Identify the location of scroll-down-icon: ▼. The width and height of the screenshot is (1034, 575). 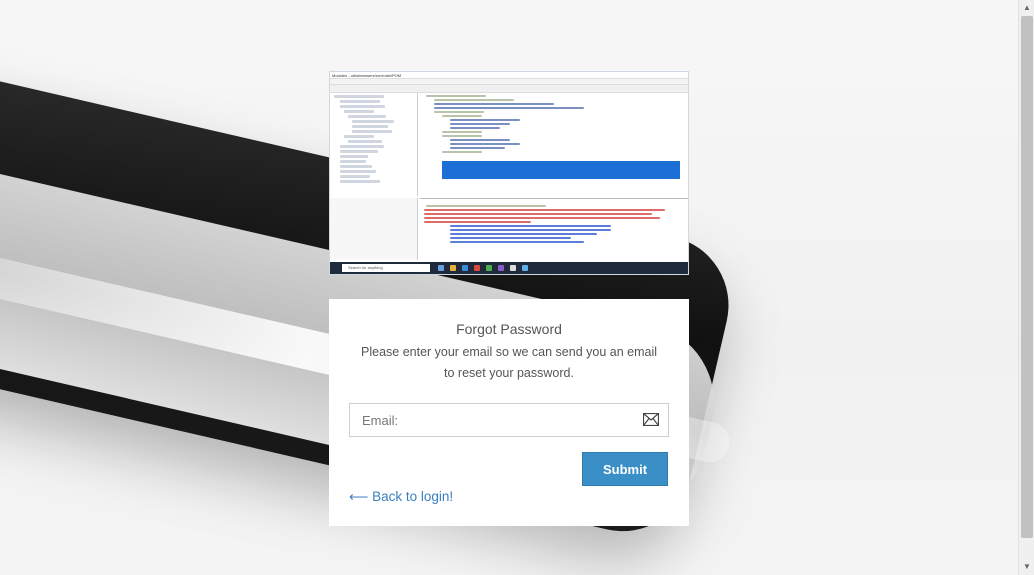
(1026, 567).